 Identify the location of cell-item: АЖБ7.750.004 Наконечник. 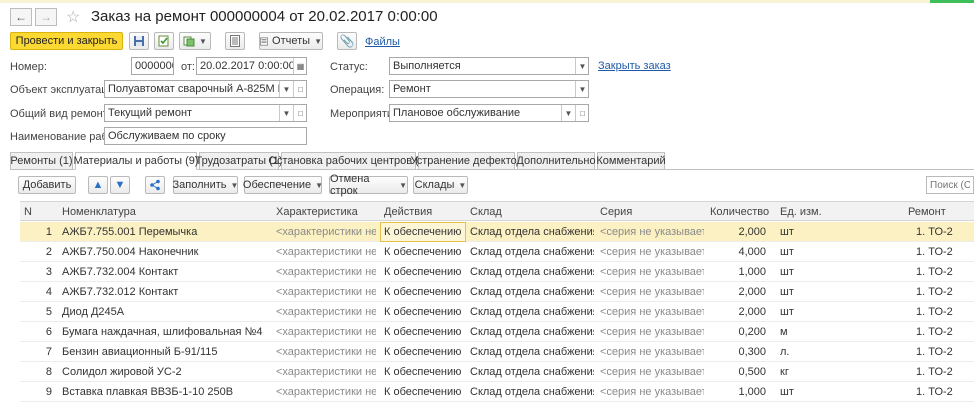
(166, 252).